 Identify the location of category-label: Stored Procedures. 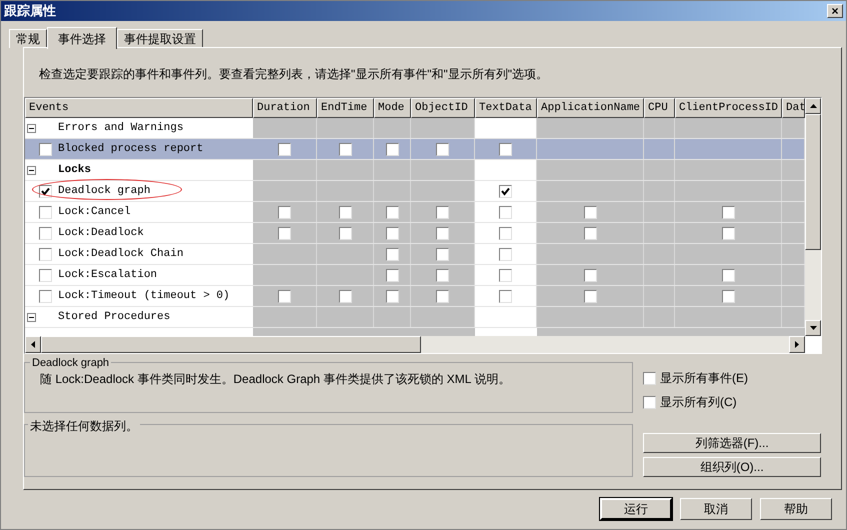
(114, 317).